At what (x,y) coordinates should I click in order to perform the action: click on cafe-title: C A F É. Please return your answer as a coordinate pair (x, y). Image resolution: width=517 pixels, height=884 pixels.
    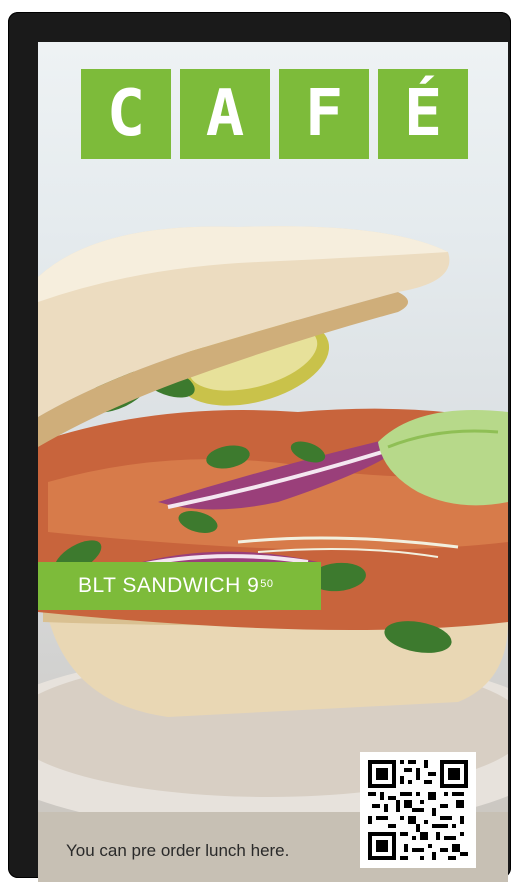
    Looking at the image, I should click on (274, 114).